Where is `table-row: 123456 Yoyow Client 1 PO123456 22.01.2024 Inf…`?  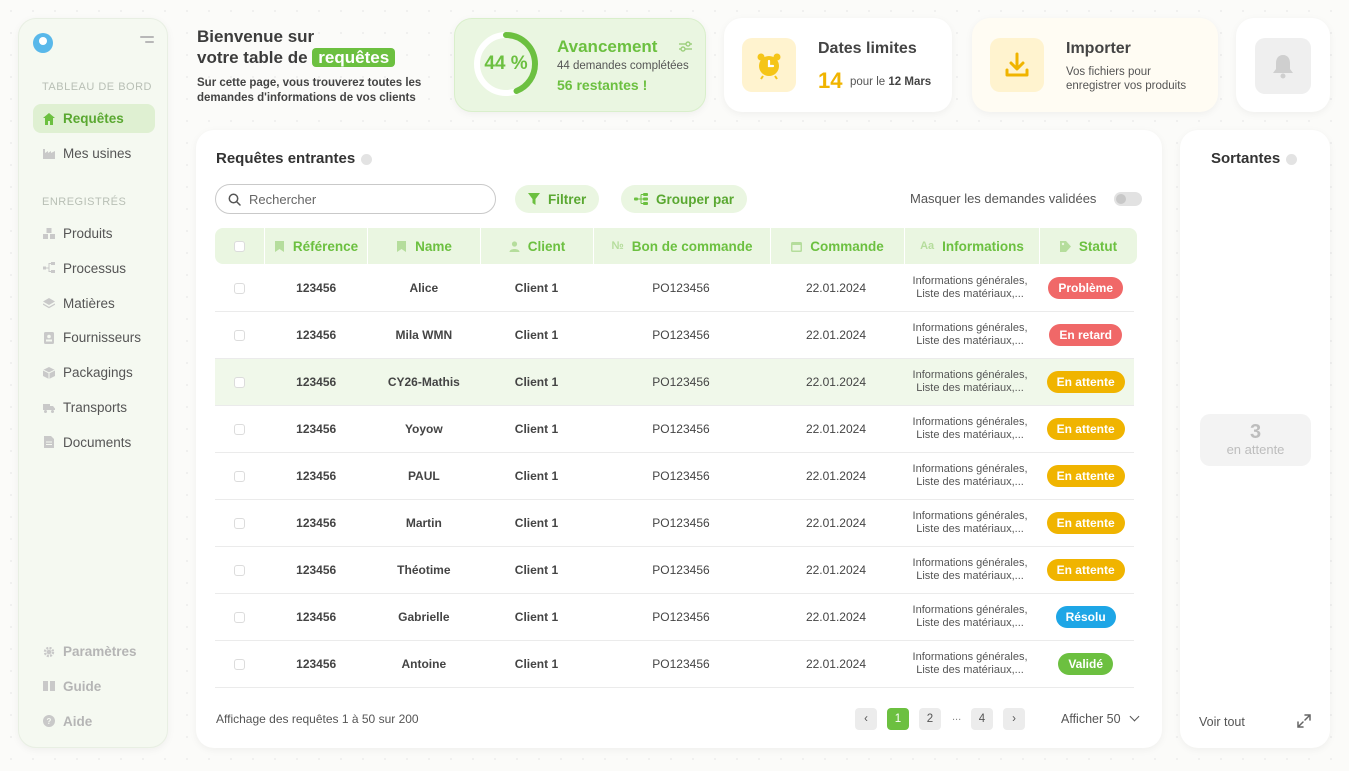
table-row: 123456 Yoyow Client 1 PO123456 22.01.2024 Inf… is located at coordinates (674, 429).